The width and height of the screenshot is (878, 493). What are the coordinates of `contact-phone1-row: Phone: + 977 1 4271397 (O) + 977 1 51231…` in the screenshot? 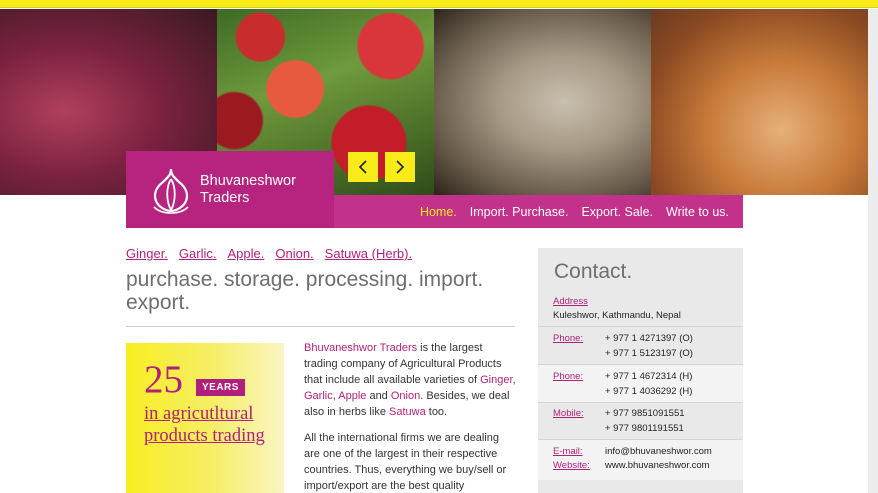 It's located at (640, 347).